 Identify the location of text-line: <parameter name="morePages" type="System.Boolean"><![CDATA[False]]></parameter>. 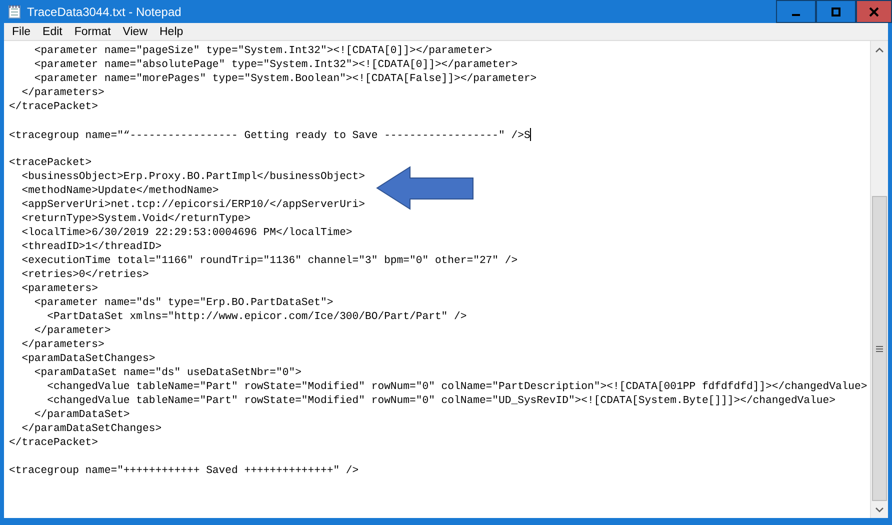
(285, 79).